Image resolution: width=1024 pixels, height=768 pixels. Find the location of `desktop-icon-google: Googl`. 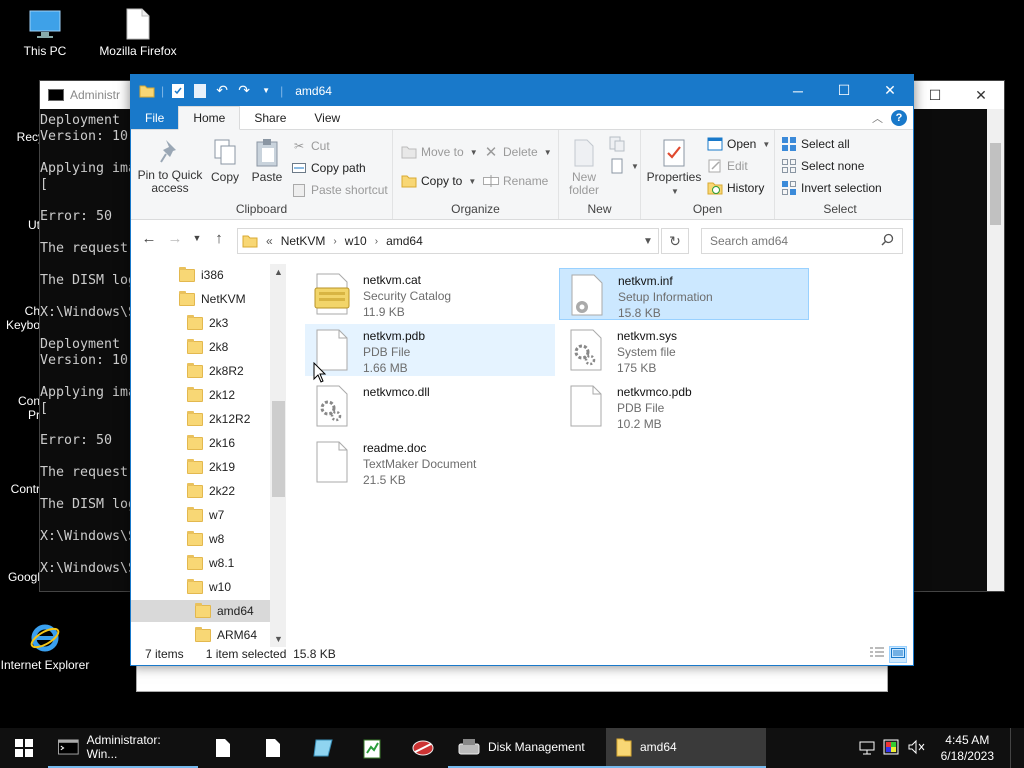

desktop-icon-google: Googl is located at coordinates (20, 577).